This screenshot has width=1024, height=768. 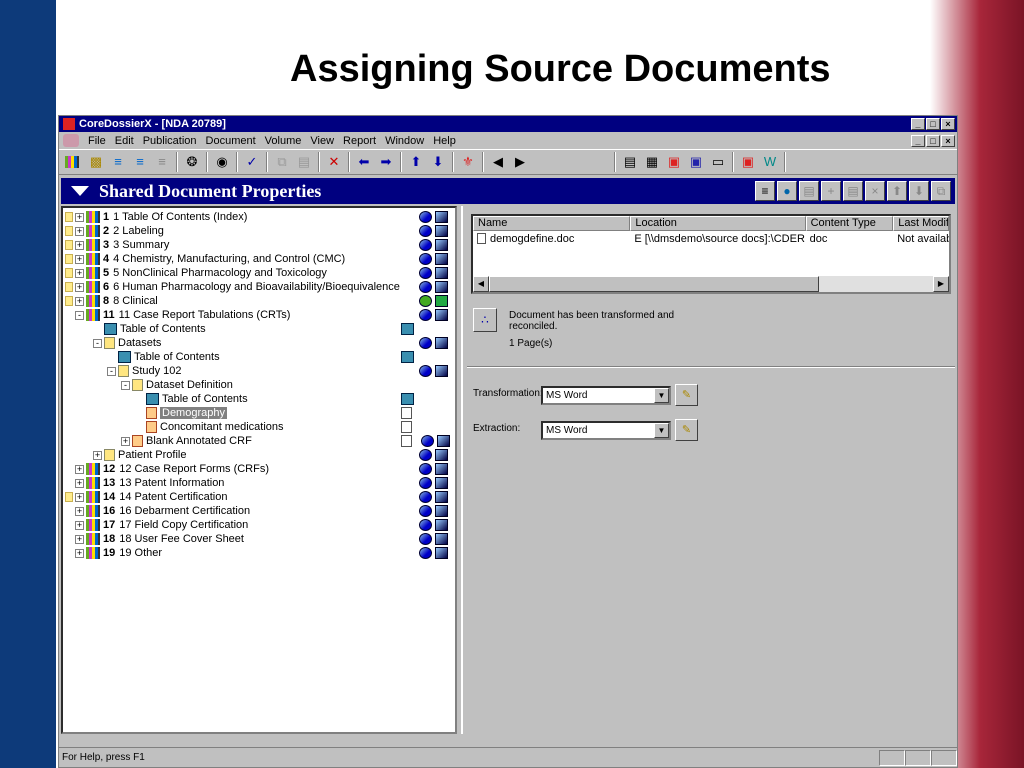 I want to click on close-button: ×, so click(x=948, y=124).